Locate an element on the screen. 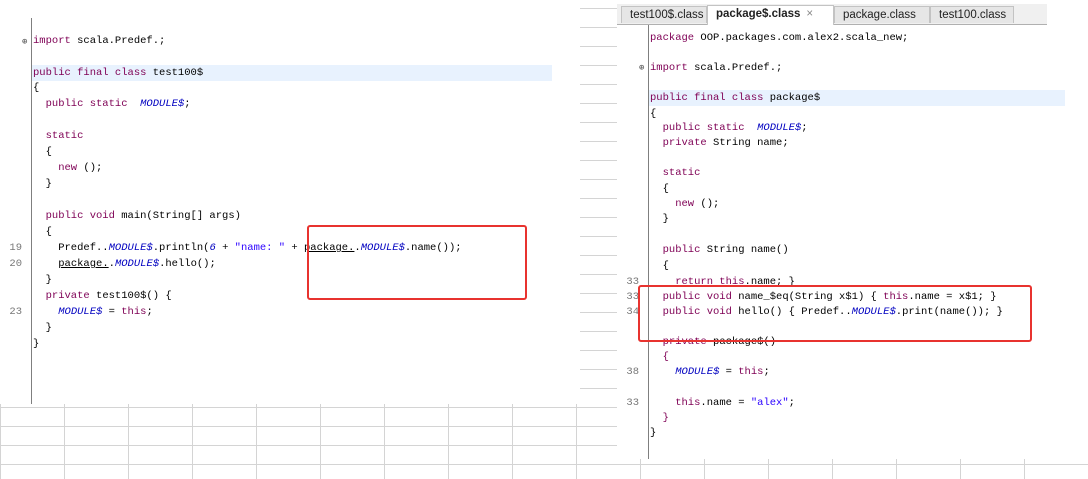  code-token: .hello(); is located at coordinates (187, 264).